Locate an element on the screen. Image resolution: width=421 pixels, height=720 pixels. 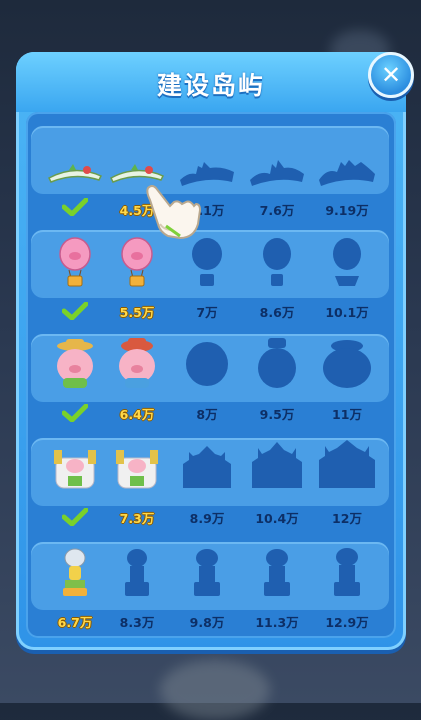
cost-label: 10.1万 is located at coordinates (347, 312).